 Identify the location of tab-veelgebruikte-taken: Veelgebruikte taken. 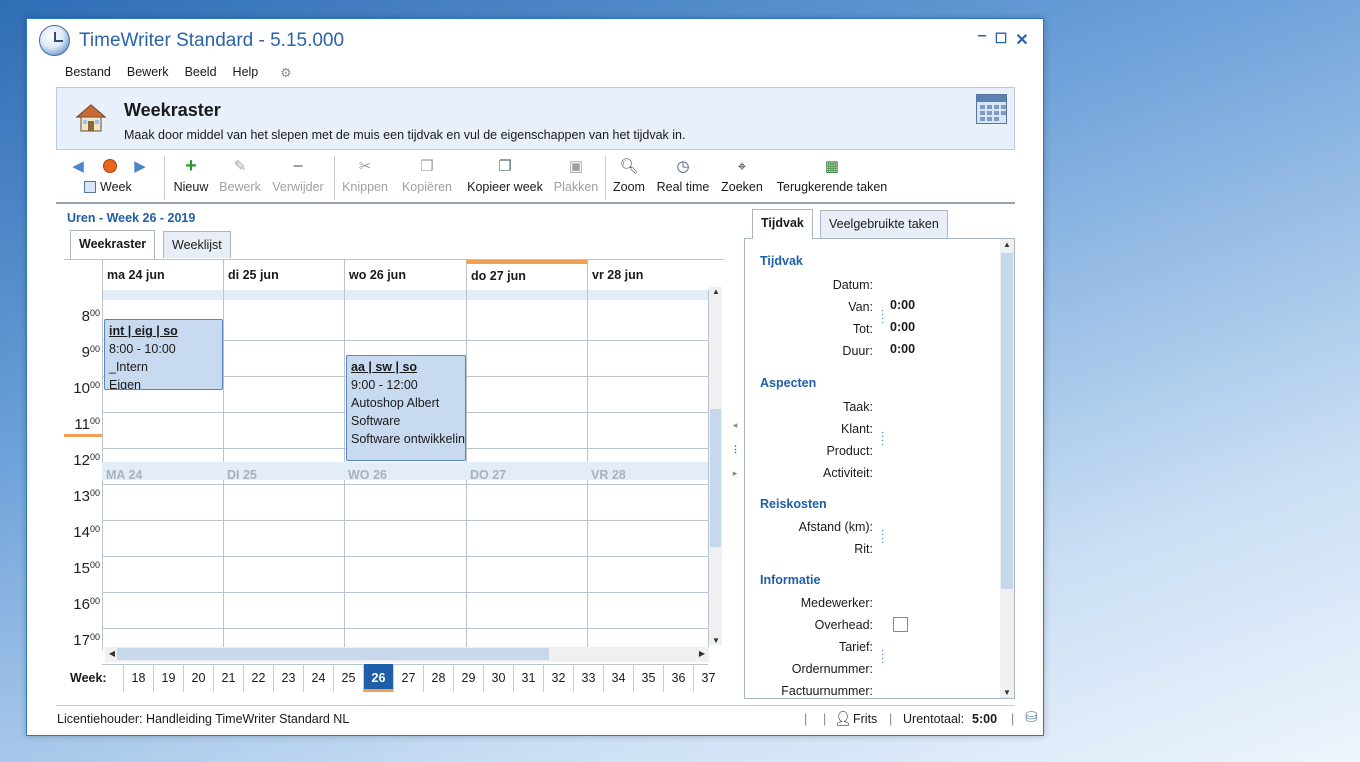
(884, 224).